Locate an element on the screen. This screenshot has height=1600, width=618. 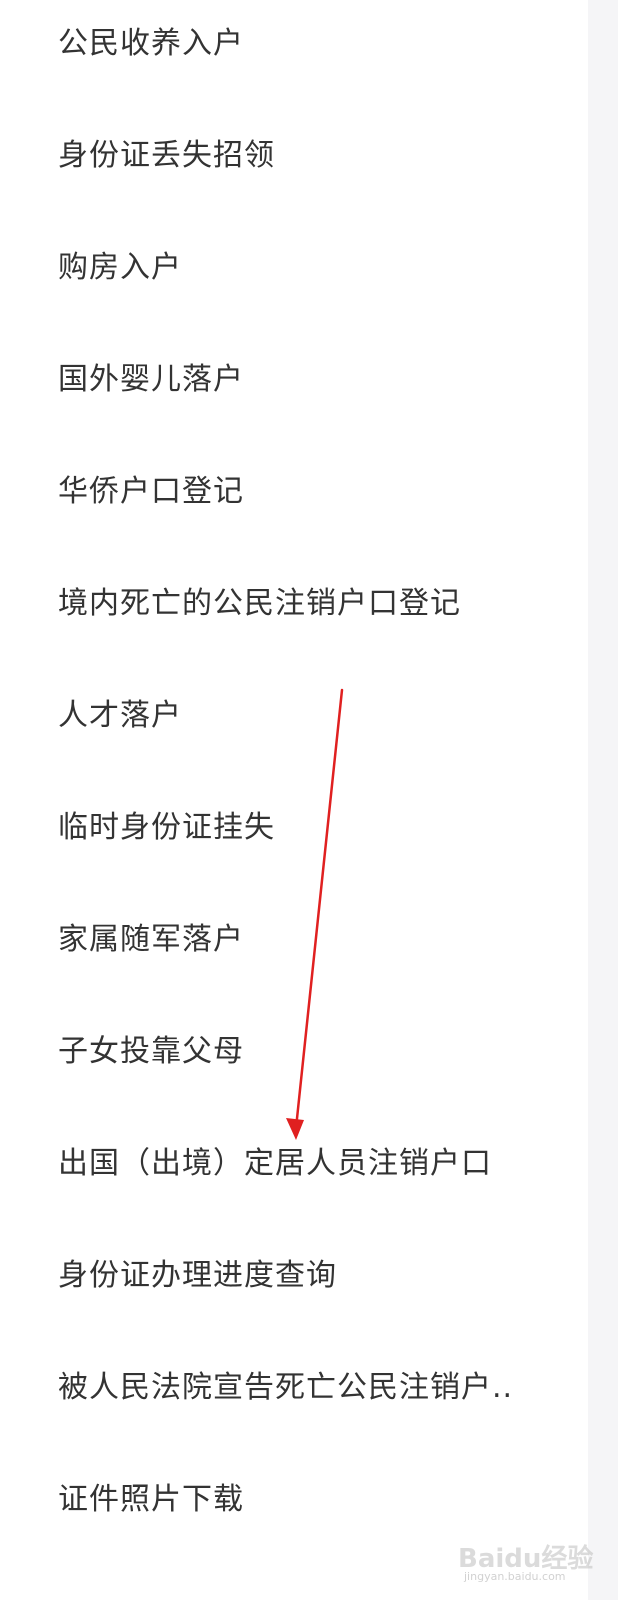
menu-item-foreign-infant: 国外婴儿落户 is located at coordinates (308, 376).